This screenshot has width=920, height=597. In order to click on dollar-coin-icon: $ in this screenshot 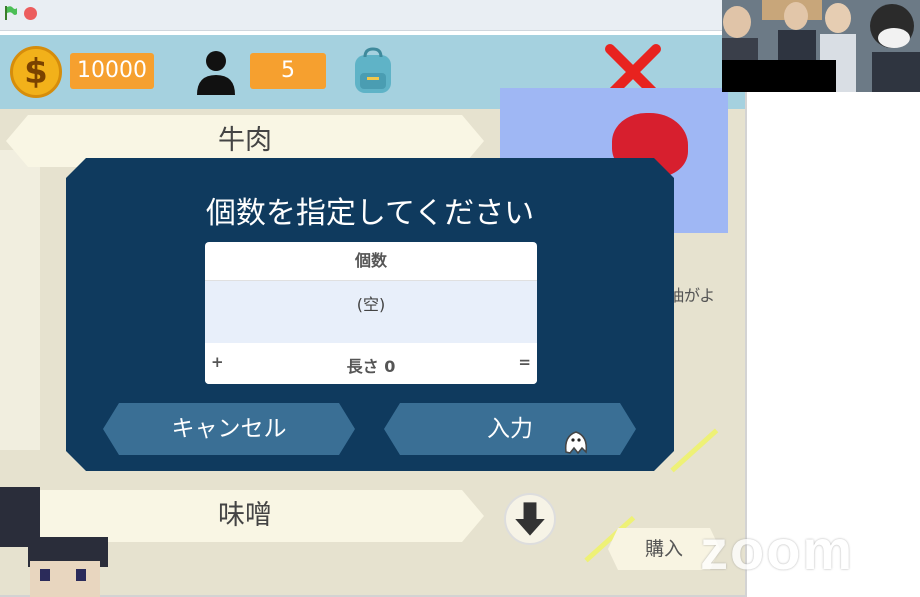, I will do `click(36, 72)`.